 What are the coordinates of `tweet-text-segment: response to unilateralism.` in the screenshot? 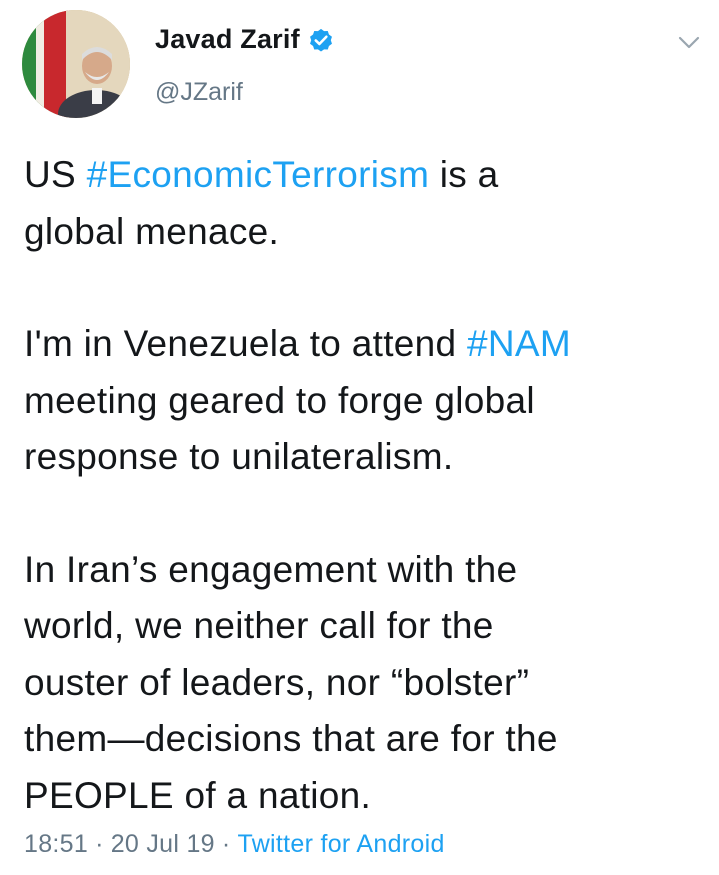 It's located at (239, 456).